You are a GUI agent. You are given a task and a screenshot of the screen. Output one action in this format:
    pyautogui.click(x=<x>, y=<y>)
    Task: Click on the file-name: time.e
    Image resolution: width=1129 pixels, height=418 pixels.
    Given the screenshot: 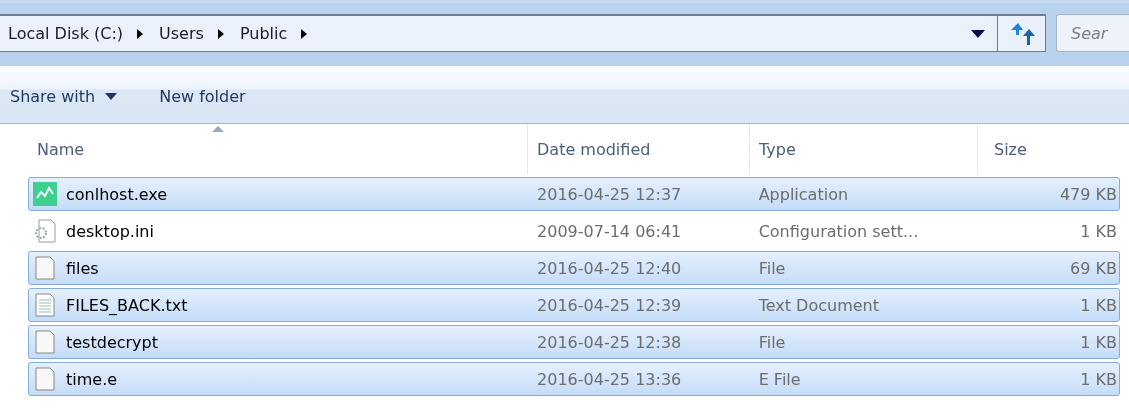 What is the action you would take?
    pyautogui.click(x=92, y=379)
    